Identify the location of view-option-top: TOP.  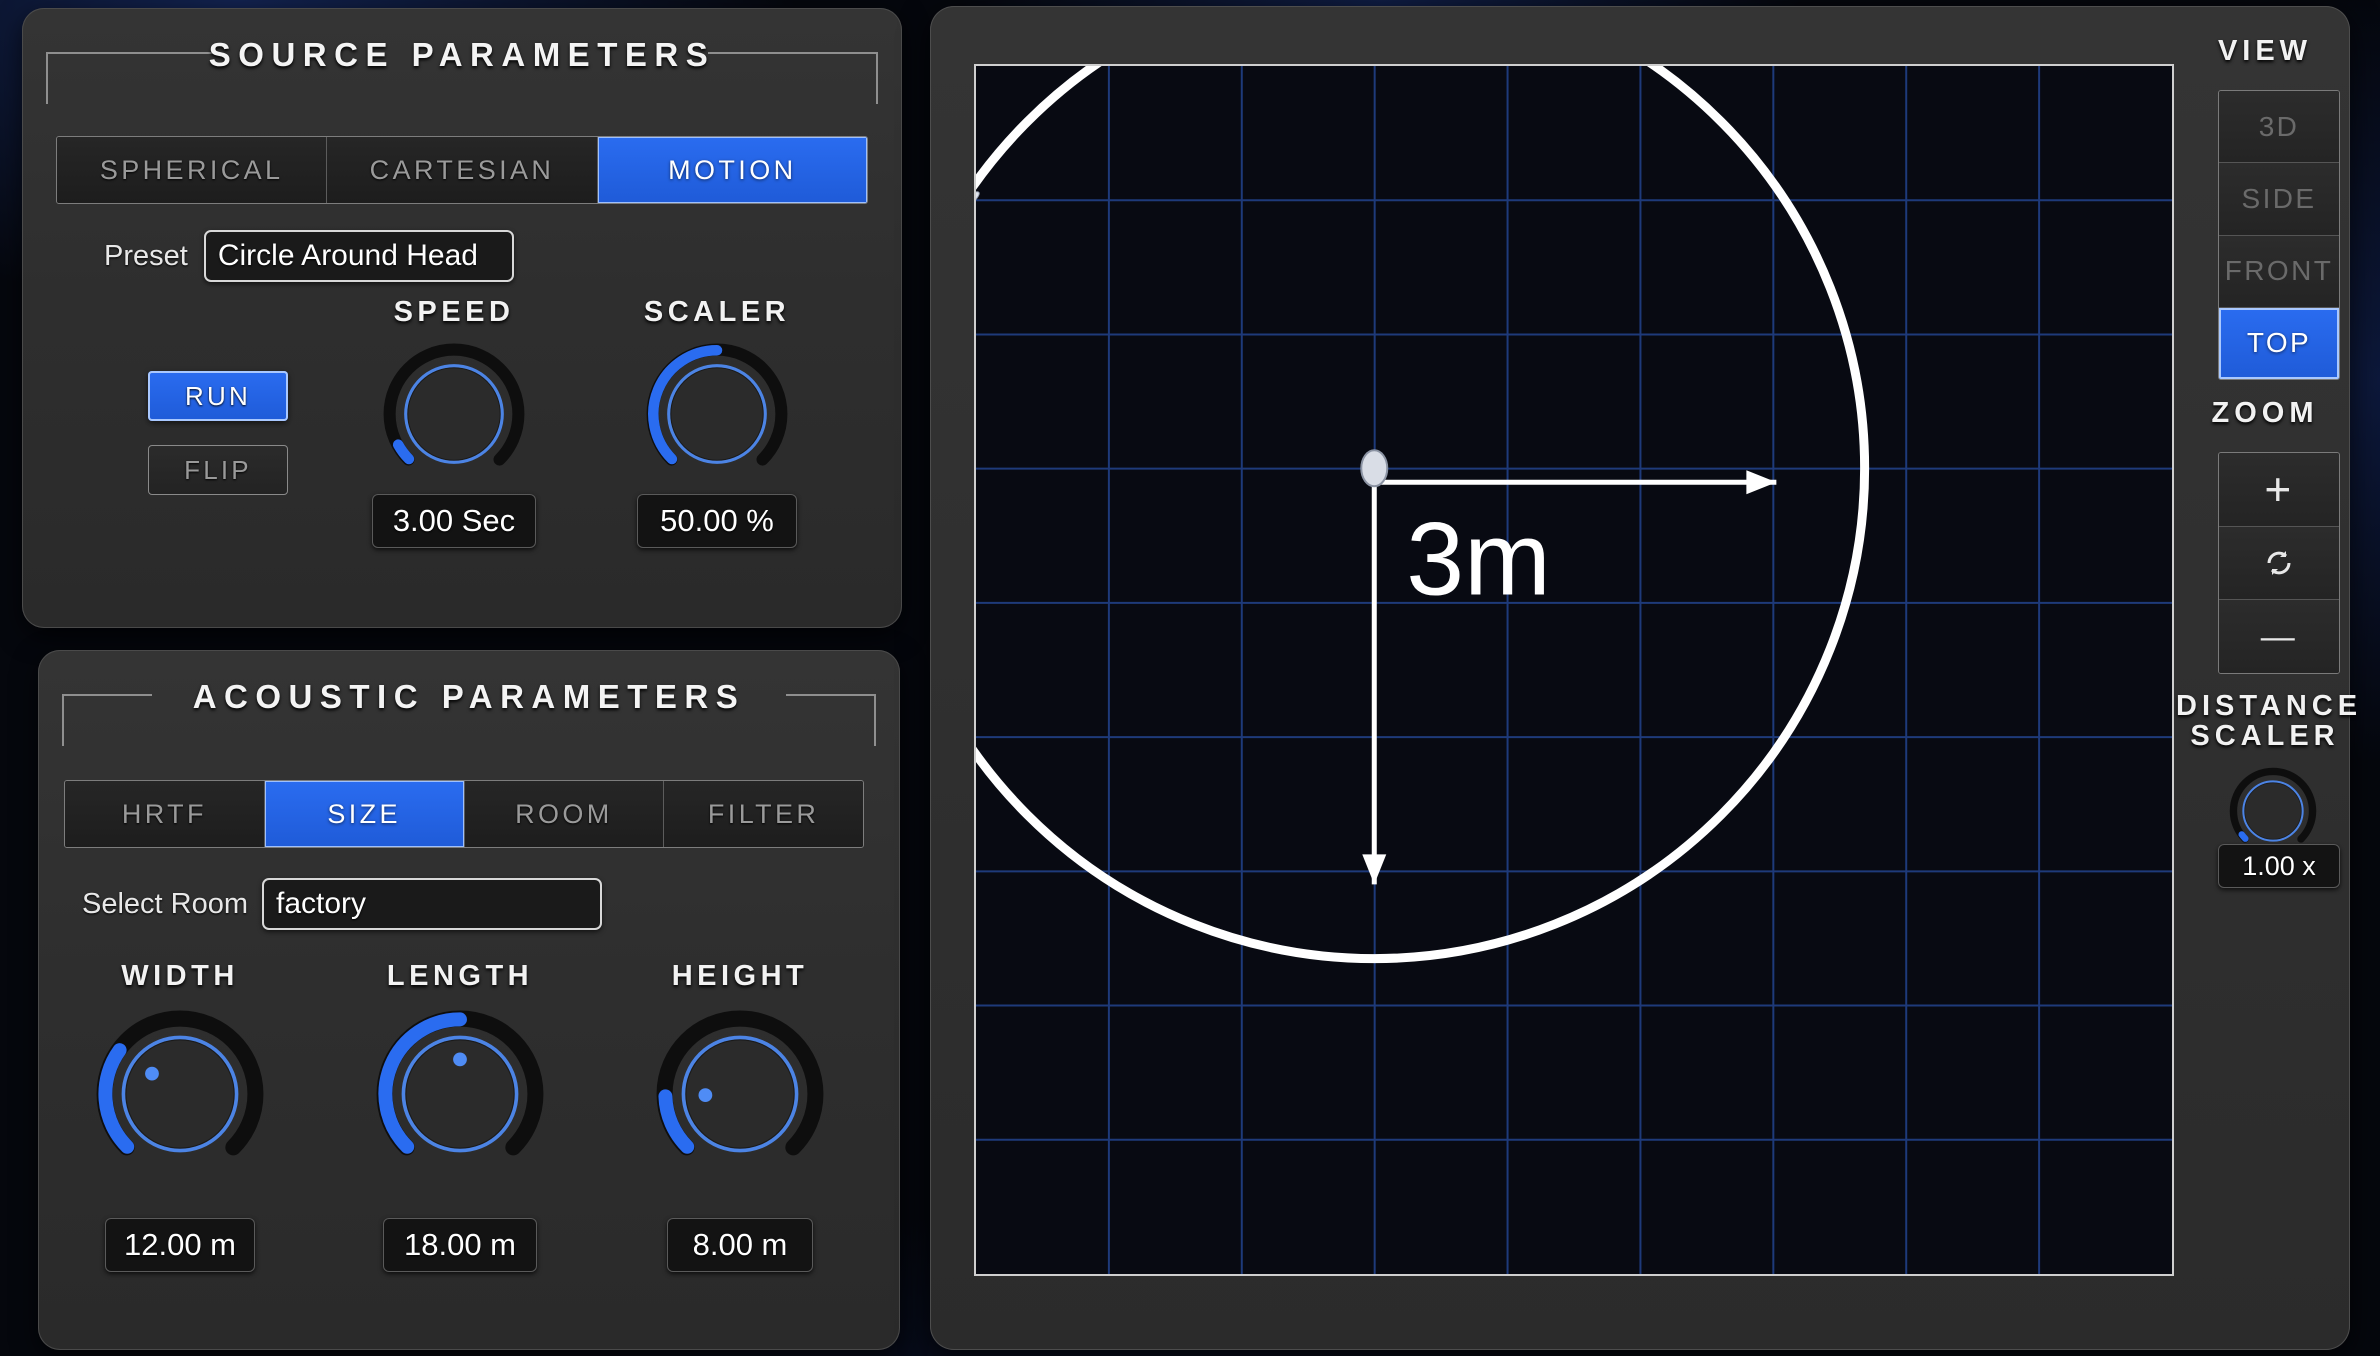
(2279, 343).